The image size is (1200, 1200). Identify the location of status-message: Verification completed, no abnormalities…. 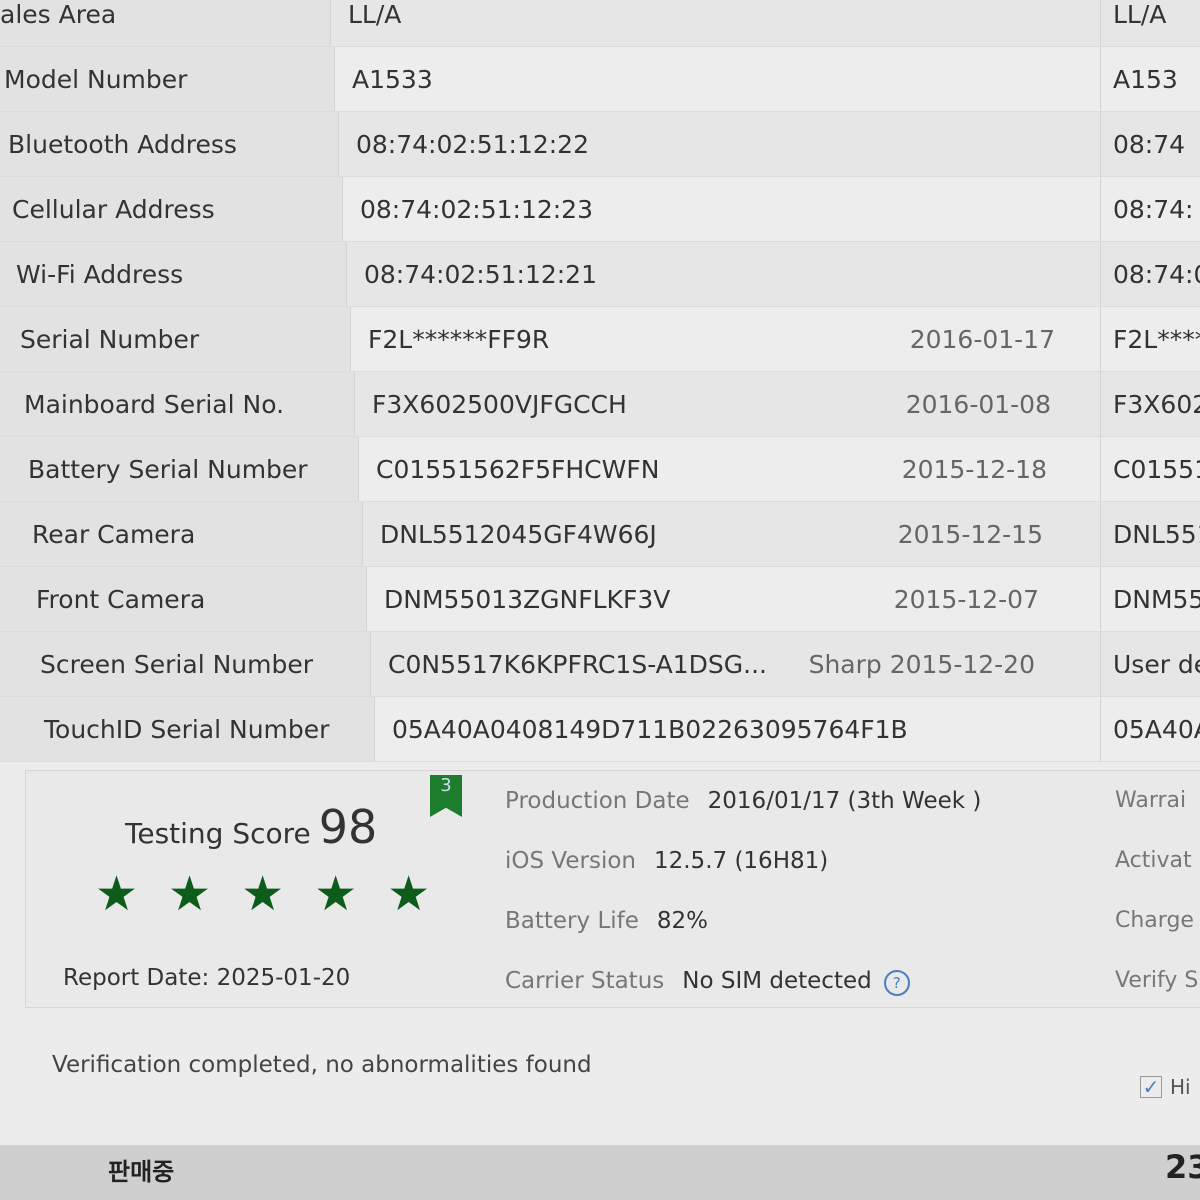
(322, 1065).